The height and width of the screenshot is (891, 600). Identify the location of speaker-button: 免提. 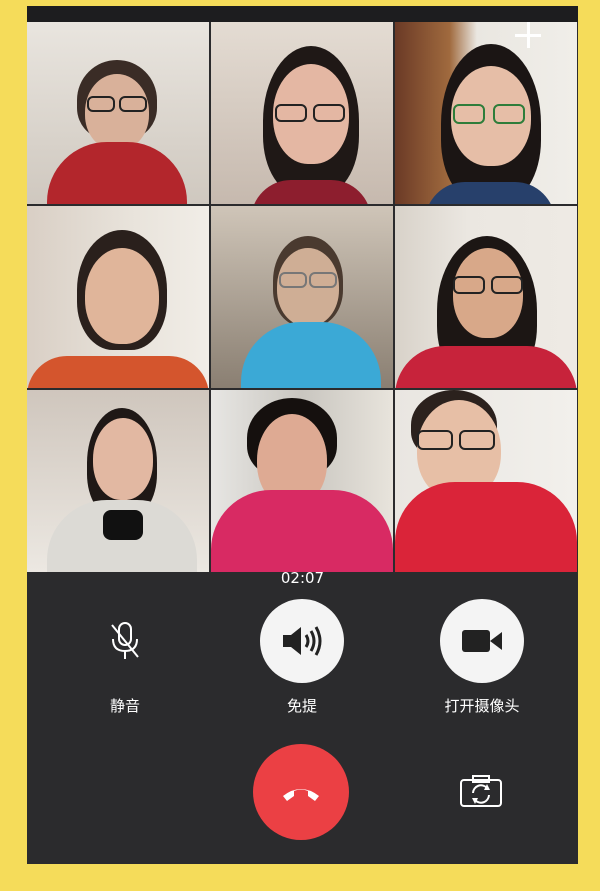
(302, 657).